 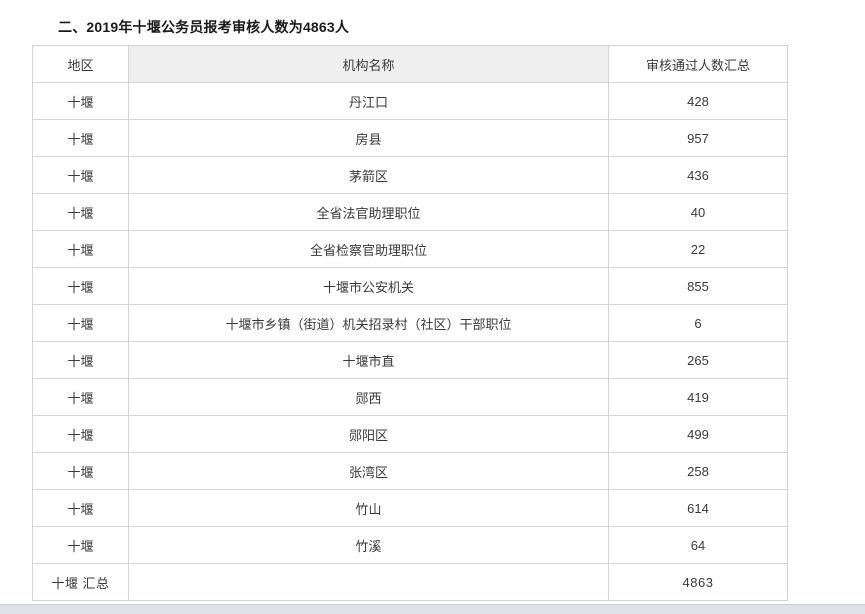 What do you see at coordinates (698, 323) in the screenshot?
I see `cell-count: 6` at bounding box center [698, 323].